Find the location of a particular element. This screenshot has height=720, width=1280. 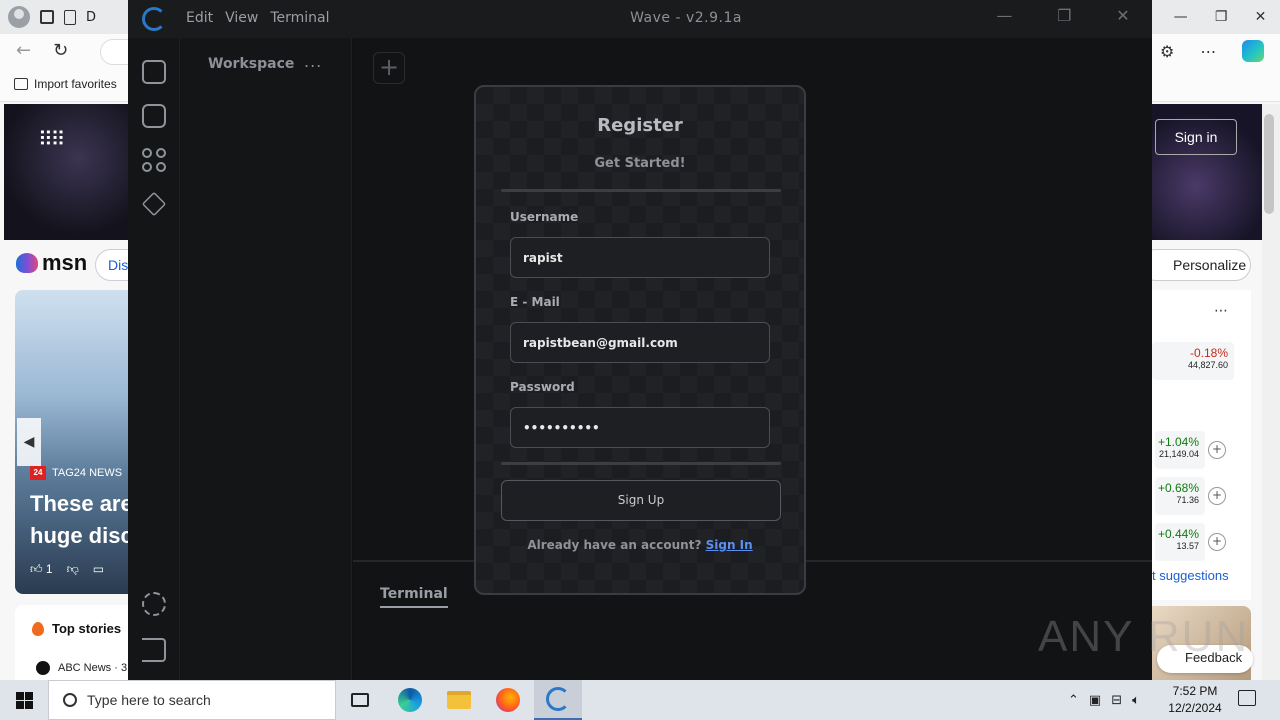

minimize-icon: — is located at coordinates (1004, 15).